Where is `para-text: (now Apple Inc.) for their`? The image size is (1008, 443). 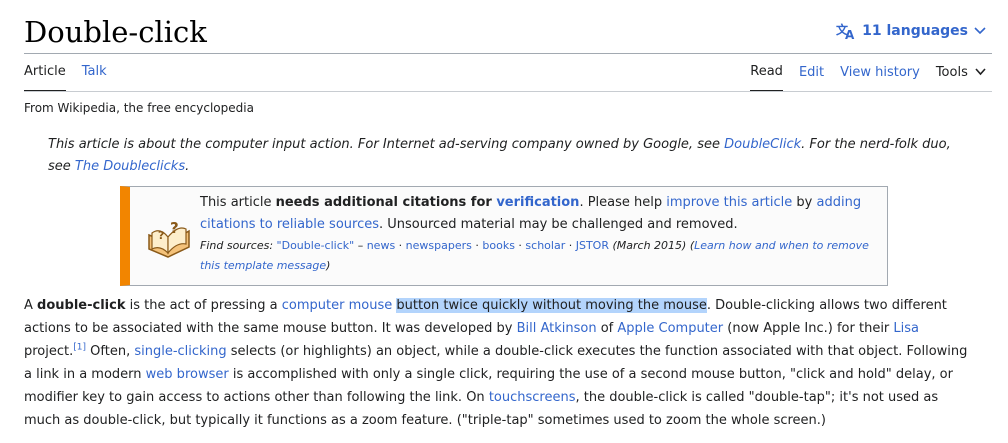 para-text: (now Apple Inc.) for their is located at coordinates (808, 328).